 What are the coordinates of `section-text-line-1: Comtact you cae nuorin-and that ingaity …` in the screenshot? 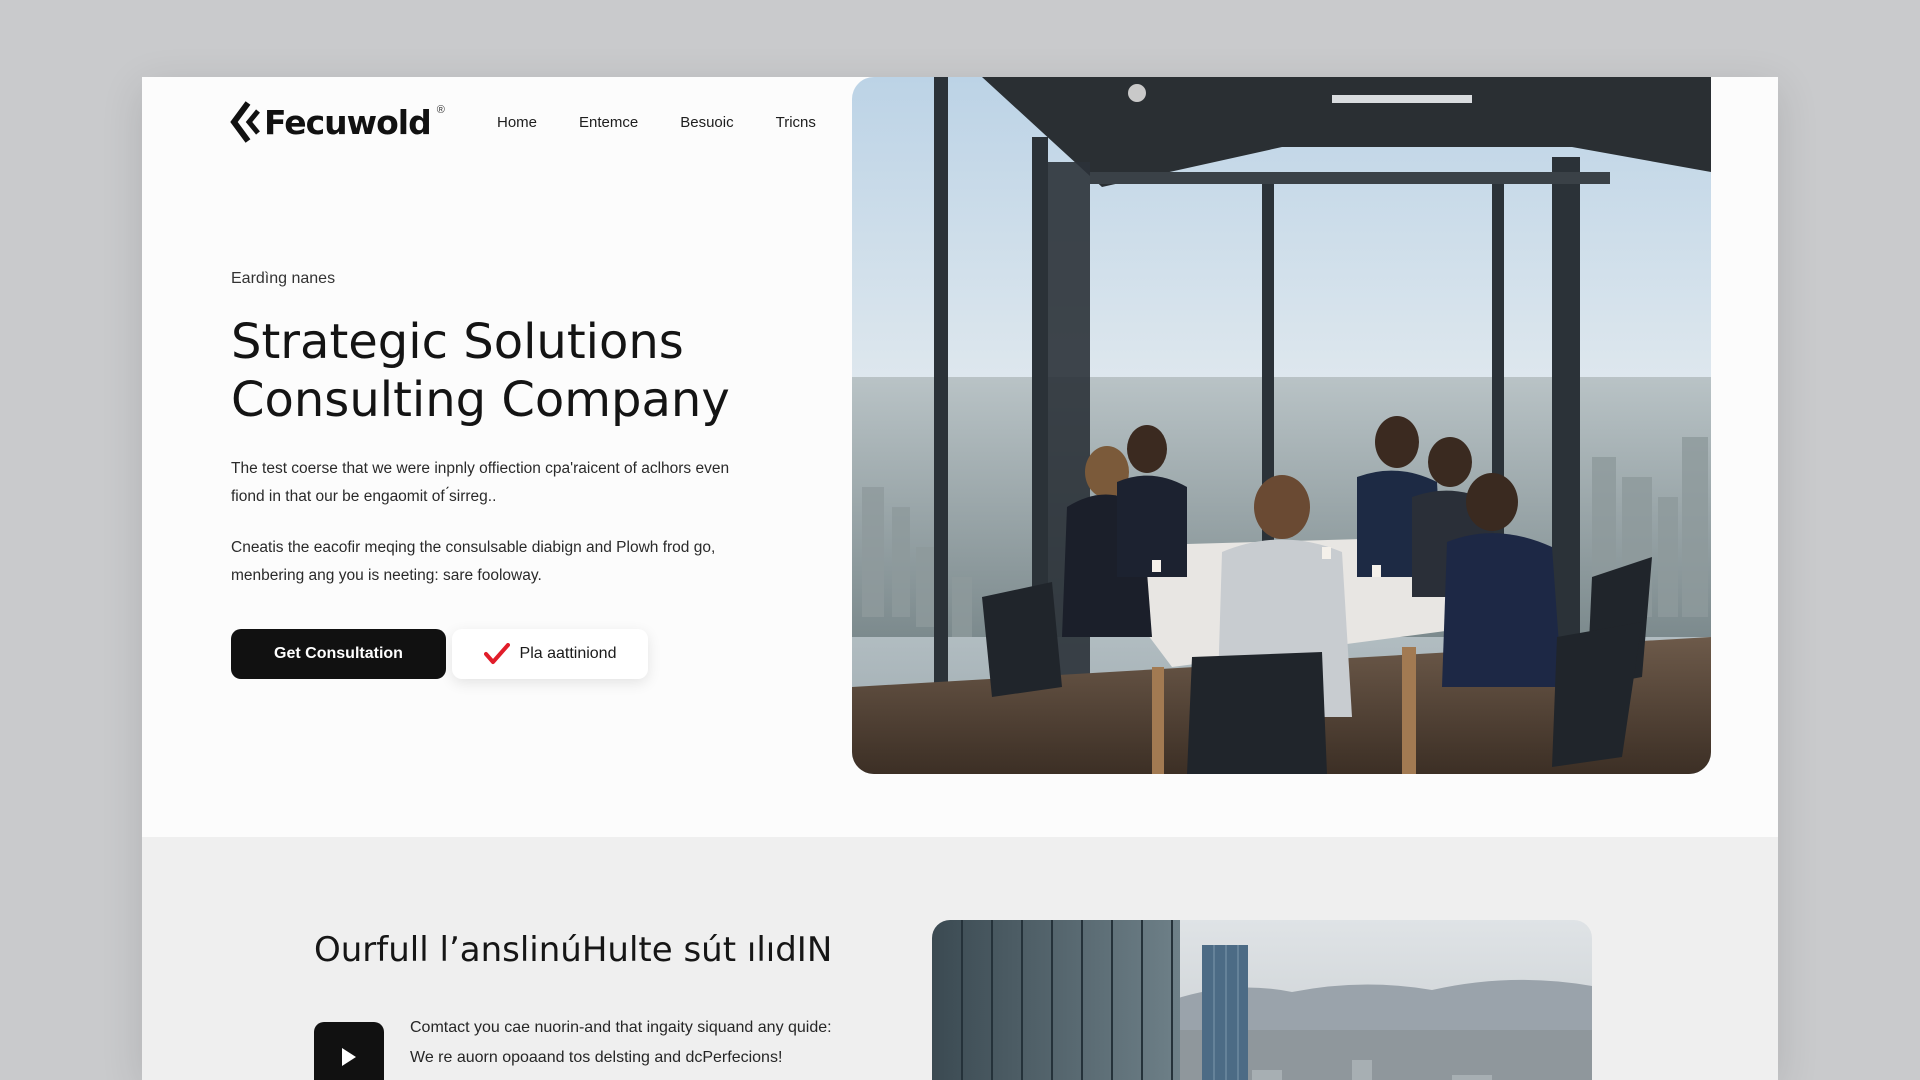 It's located at (621, 1027).